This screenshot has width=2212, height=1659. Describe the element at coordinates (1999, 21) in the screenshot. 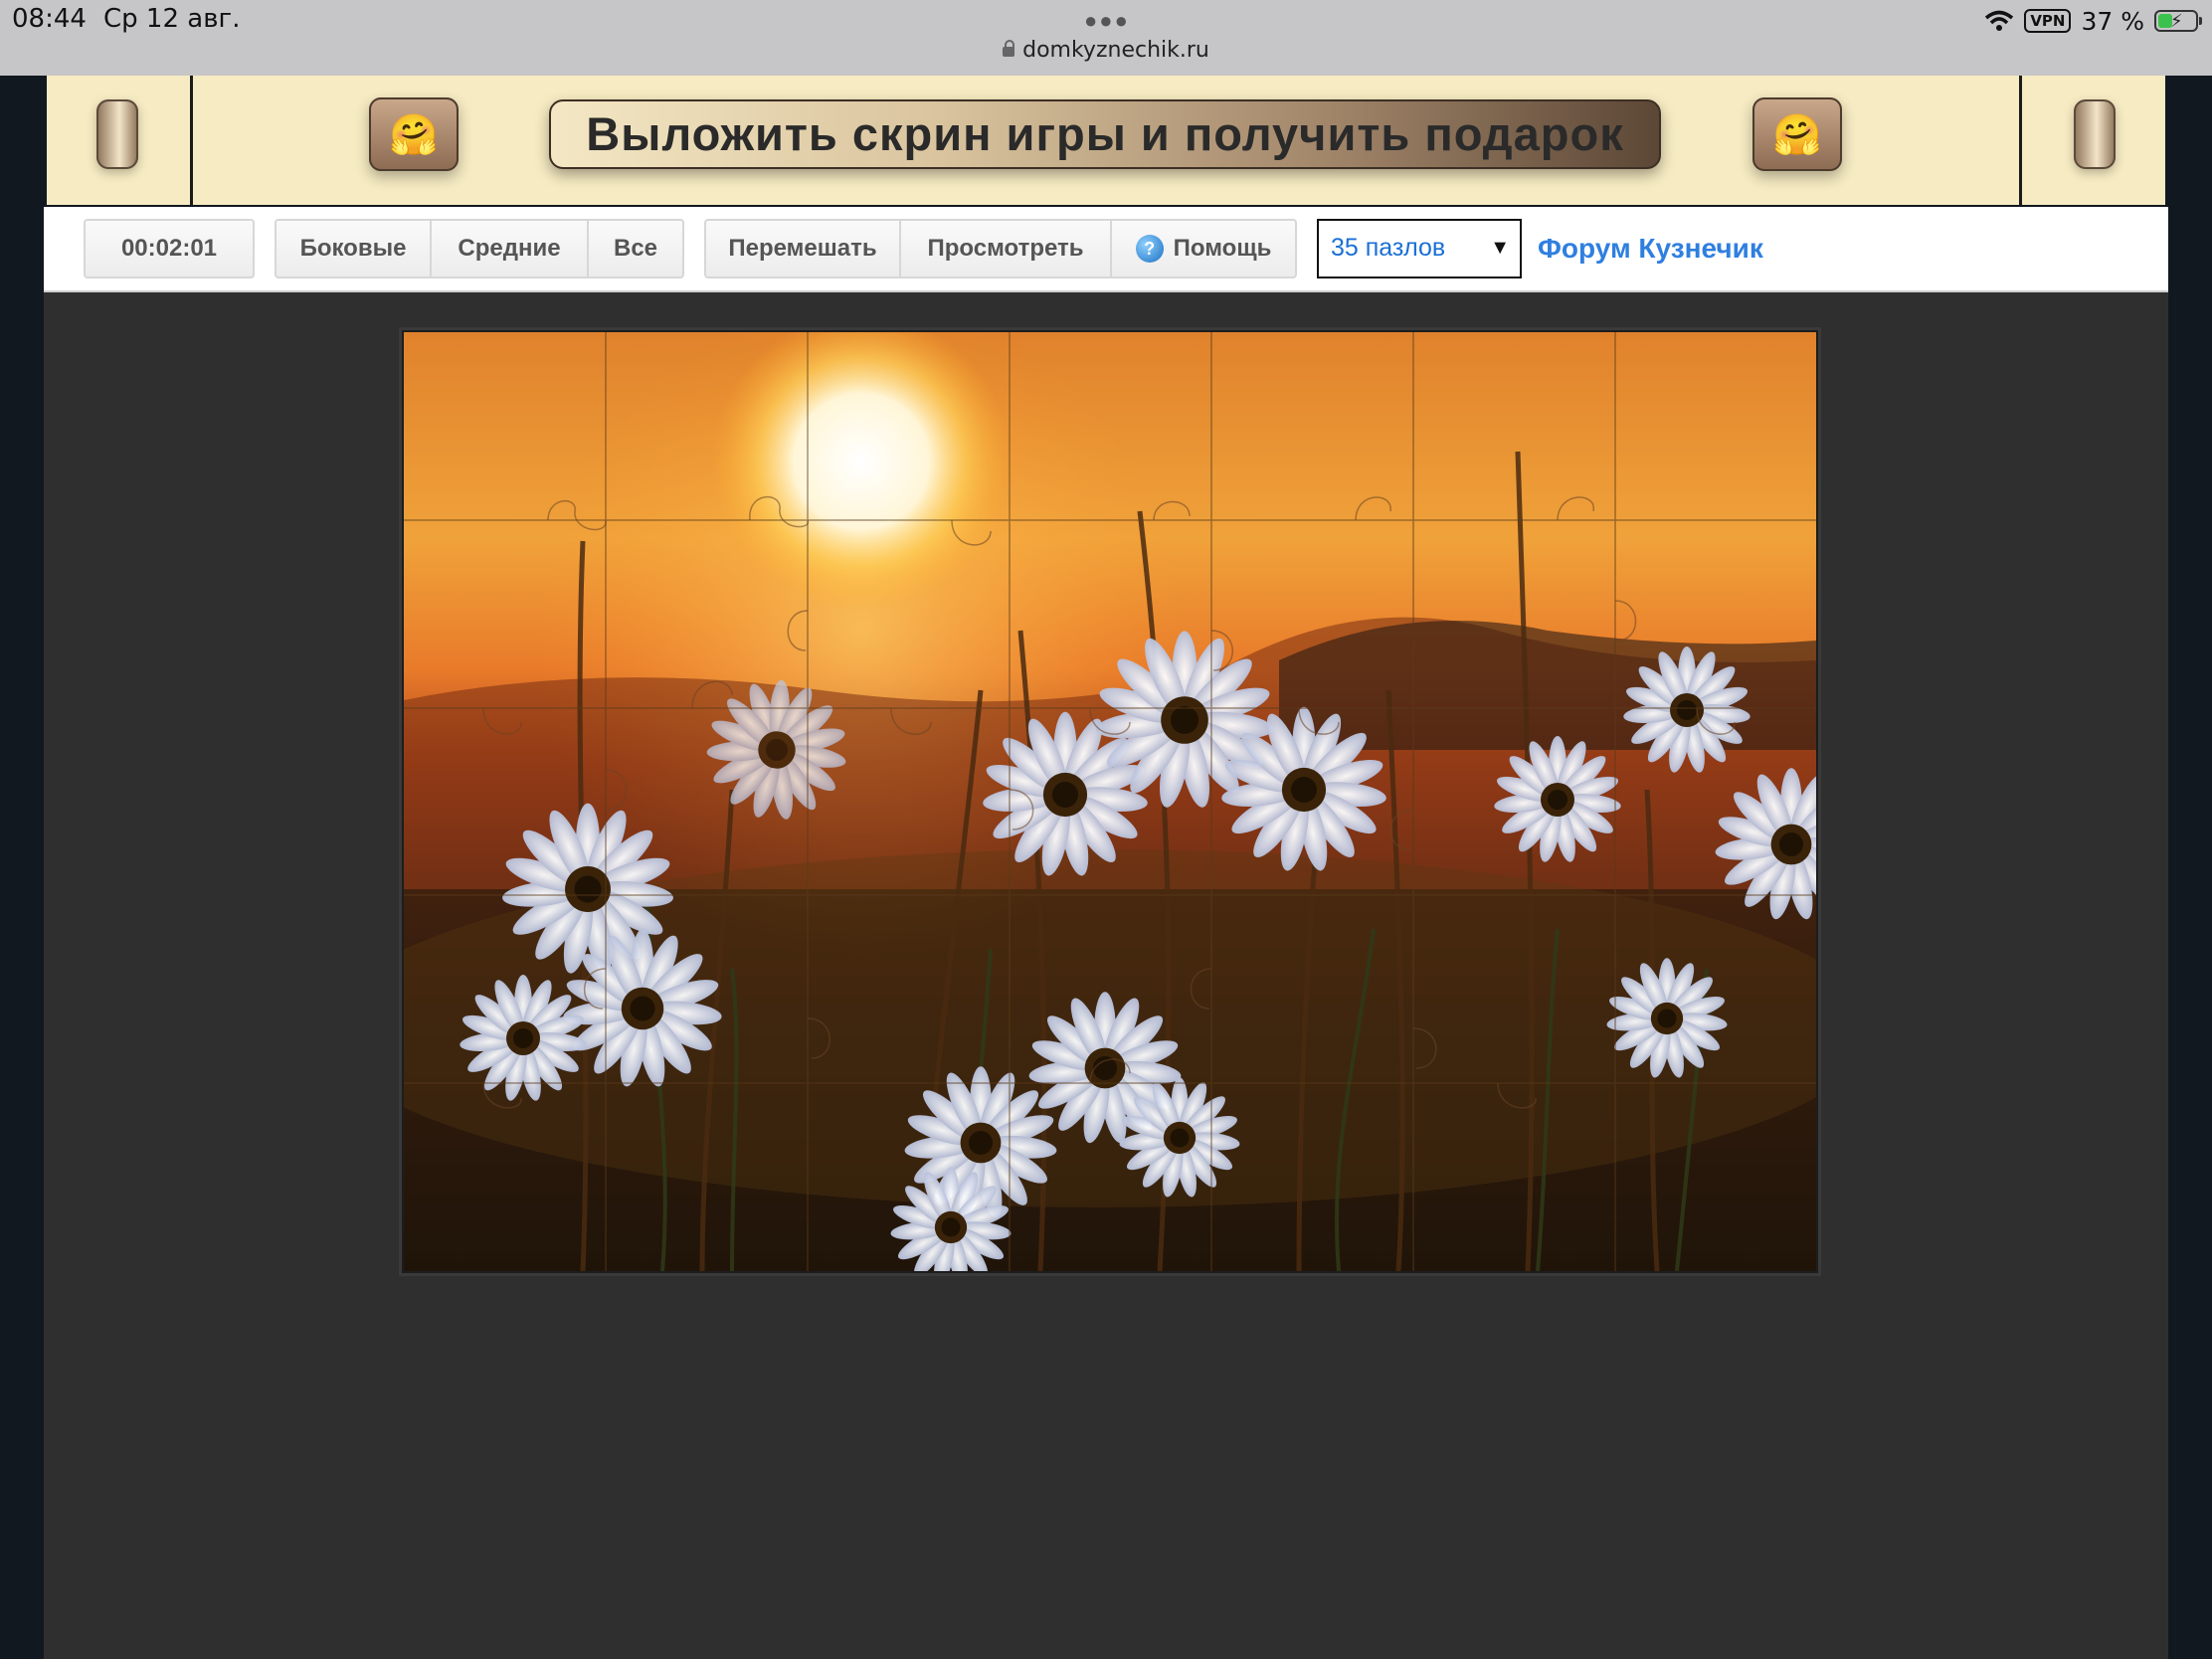

I see `wifi-icon` at that location.